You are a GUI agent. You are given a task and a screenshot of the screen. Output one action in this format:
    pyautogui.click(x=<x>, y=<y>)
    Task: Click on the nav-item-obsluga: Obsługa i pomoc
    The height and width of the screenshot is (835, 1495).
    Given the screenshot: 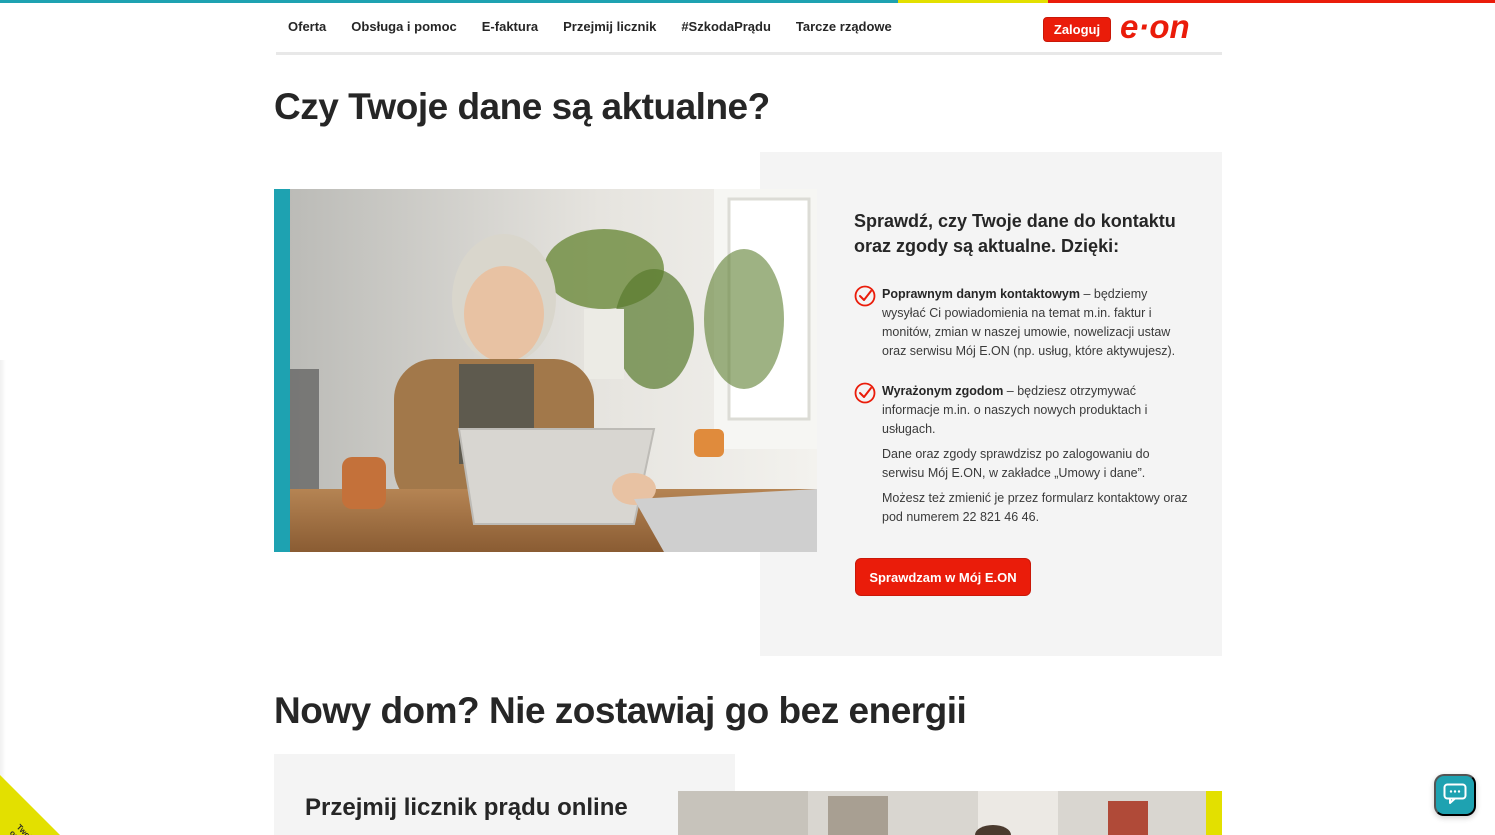 What is the action you would take?
    pyautogui.click(x=403, y=26)
    